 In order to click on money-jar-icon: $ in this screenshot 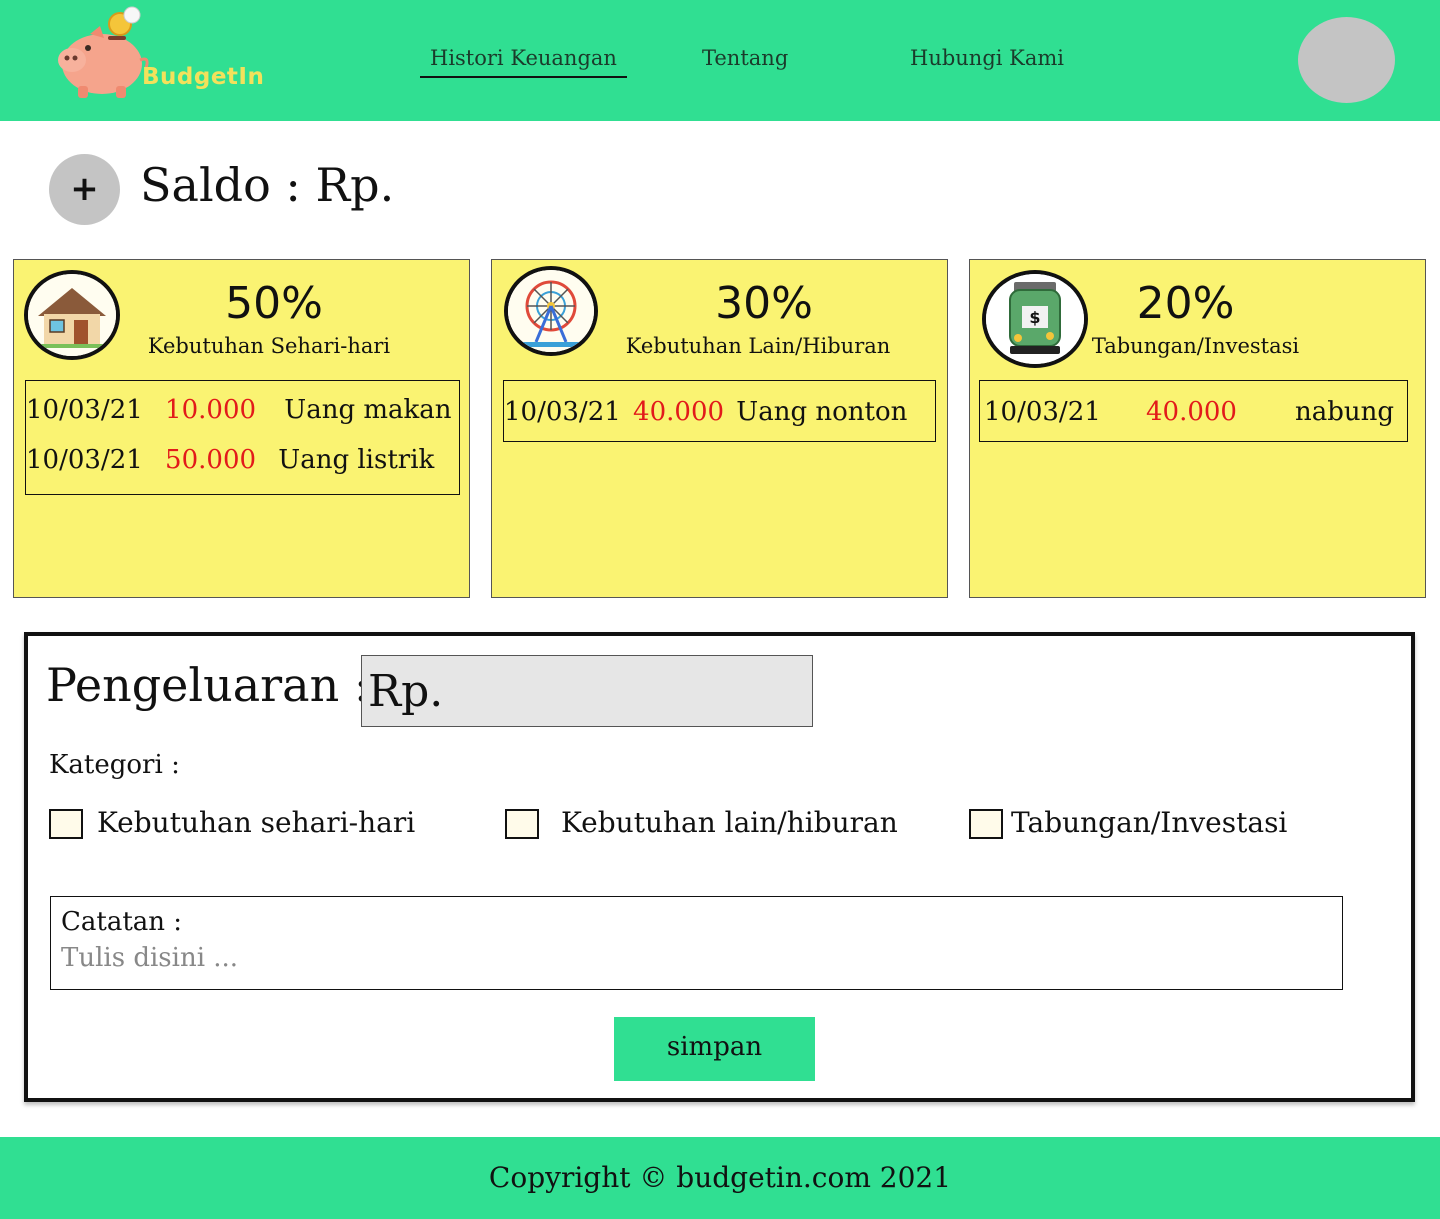, I will do `click(1035, 319)`.